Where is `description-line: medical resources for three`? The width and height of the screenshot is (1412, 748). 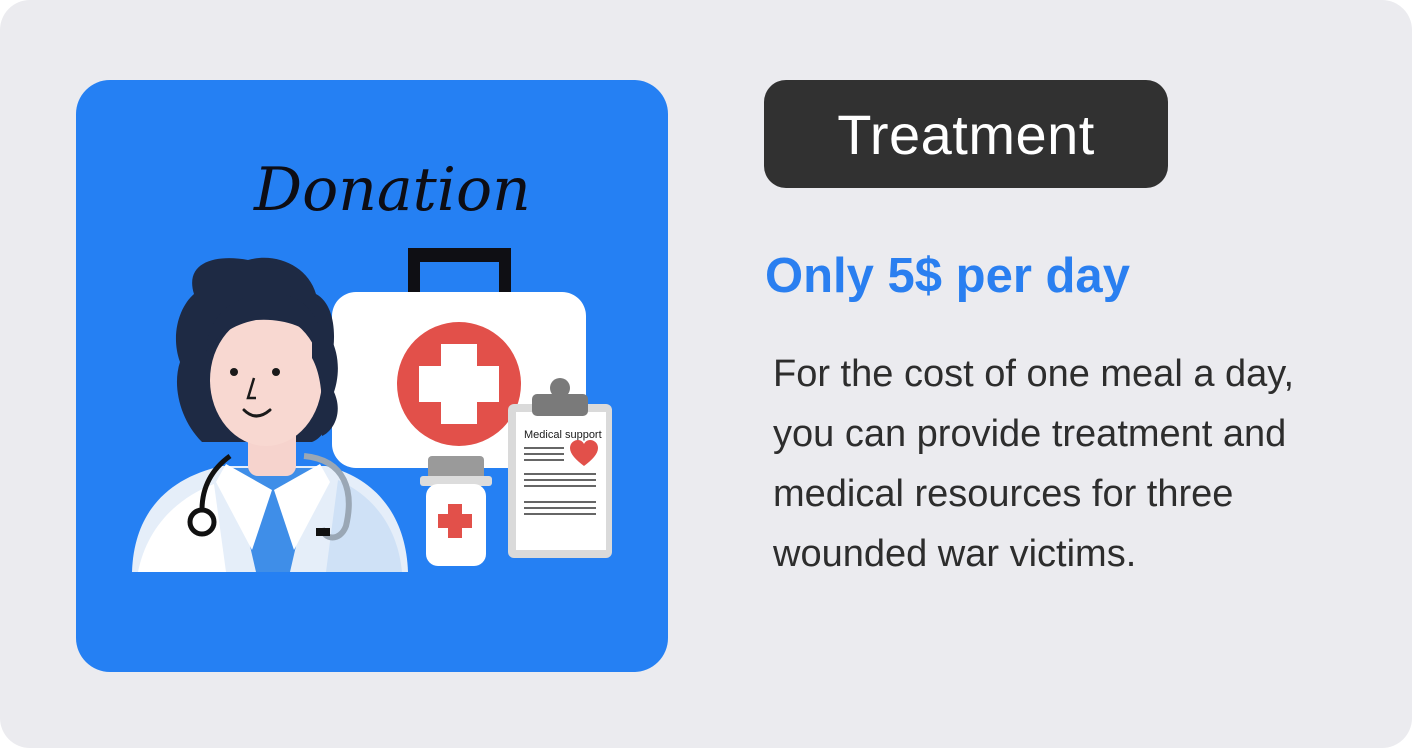 description-line: medical resources for three is located at coordinates (1003, 494).